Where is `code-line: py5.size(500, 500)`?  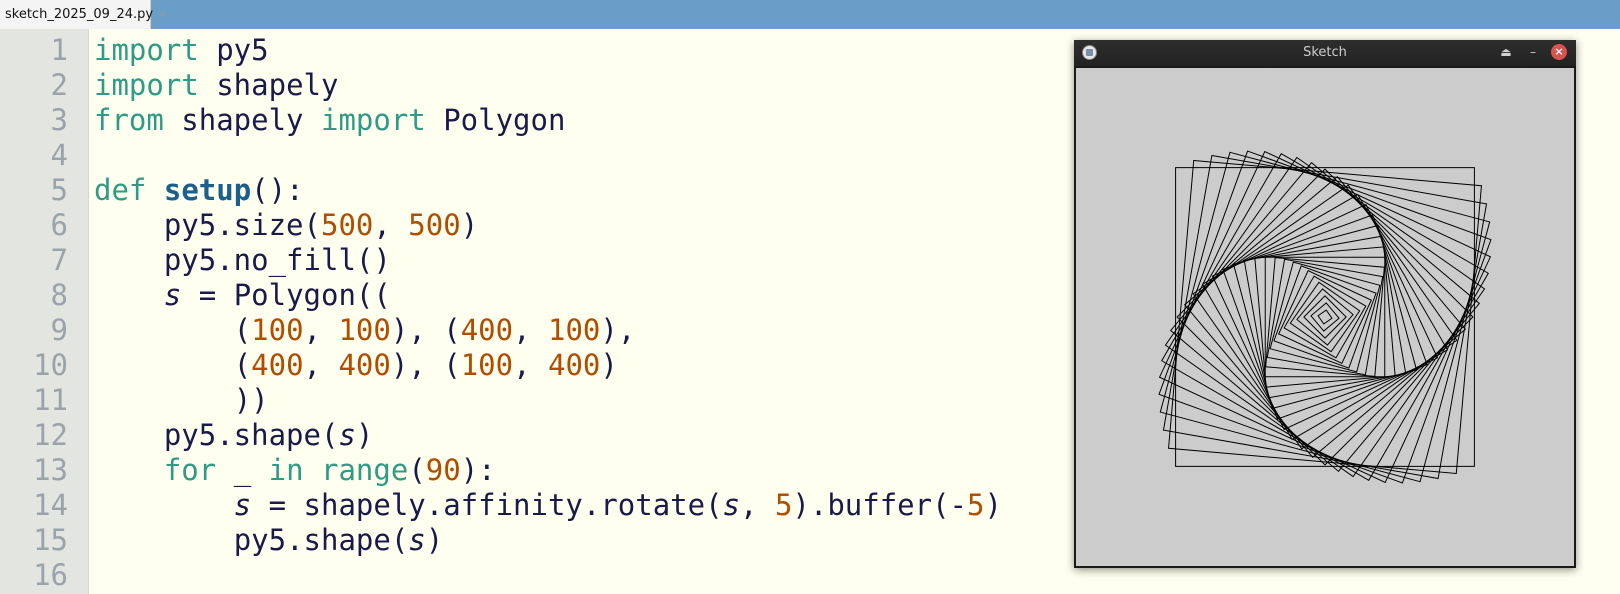 code-line: py5.size(500, 500) is located at coordinates (286, 225).